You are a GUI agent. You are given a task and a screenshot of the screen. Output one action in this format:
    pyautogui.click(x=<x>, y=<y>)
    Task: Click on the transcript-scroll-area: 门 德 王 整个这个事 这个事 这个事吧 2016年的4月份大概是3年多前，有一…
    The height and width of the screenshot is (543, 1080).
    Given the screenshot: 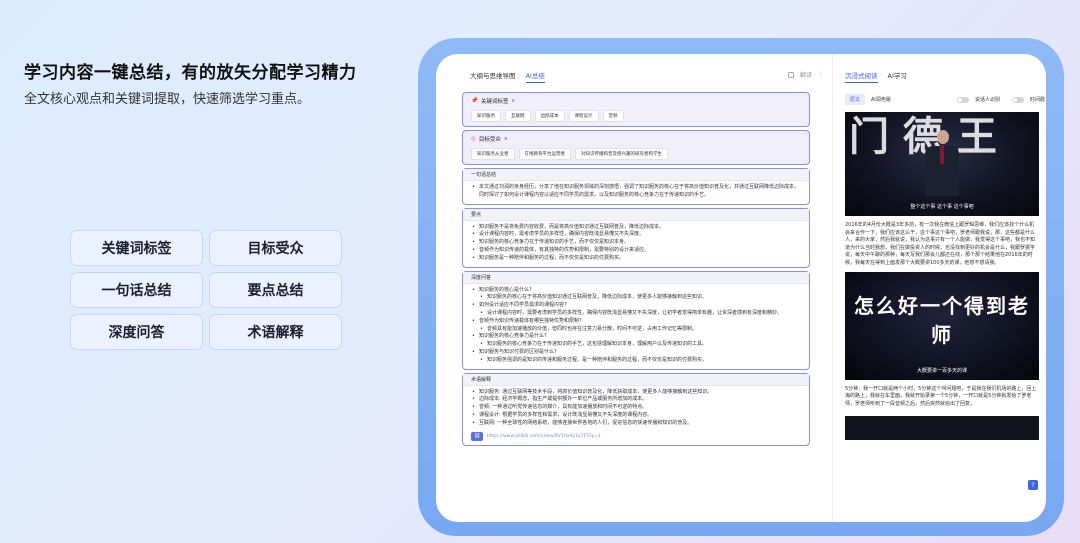 What is the action you would take?
    pyautogui.click(x=942, y=276)
    